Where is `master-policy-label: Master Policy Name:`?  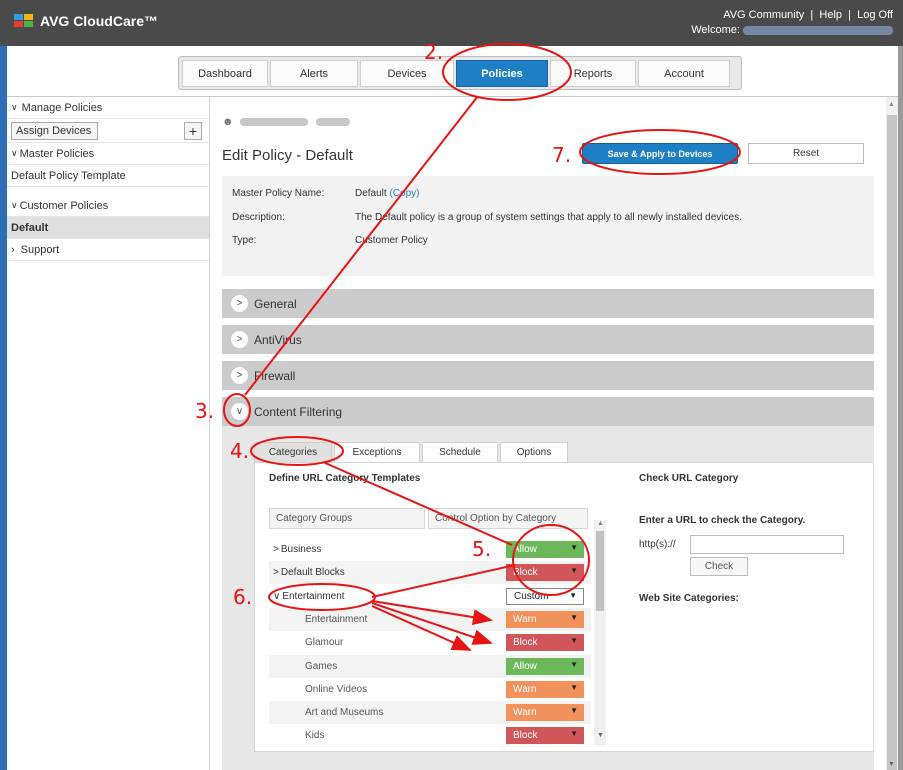
master-policy-label: Master Policy Name: is located at coordinates (278, 193).